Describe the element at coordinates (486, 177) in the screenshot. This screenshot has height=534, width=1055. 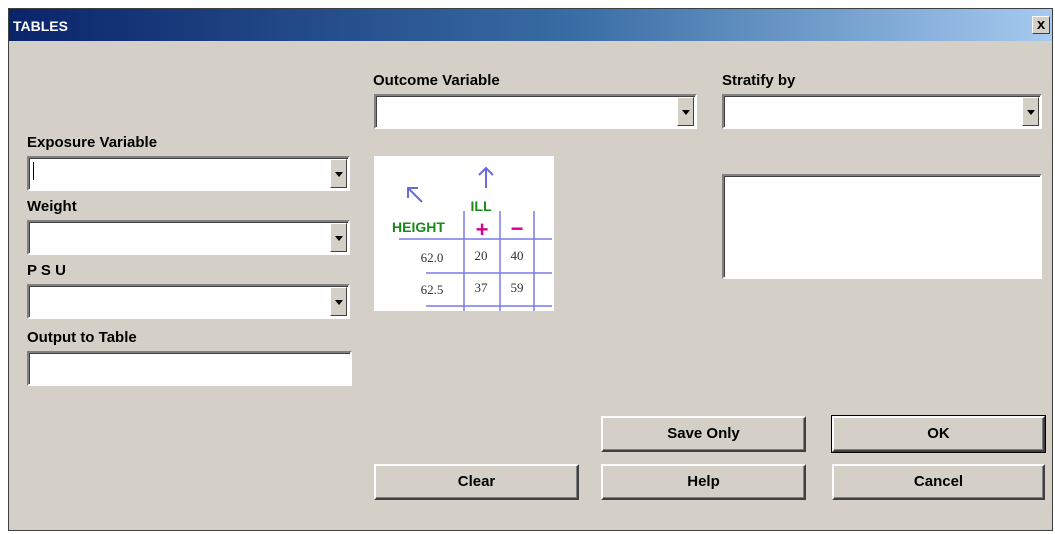
I see `arrow-up-icon` at that location.